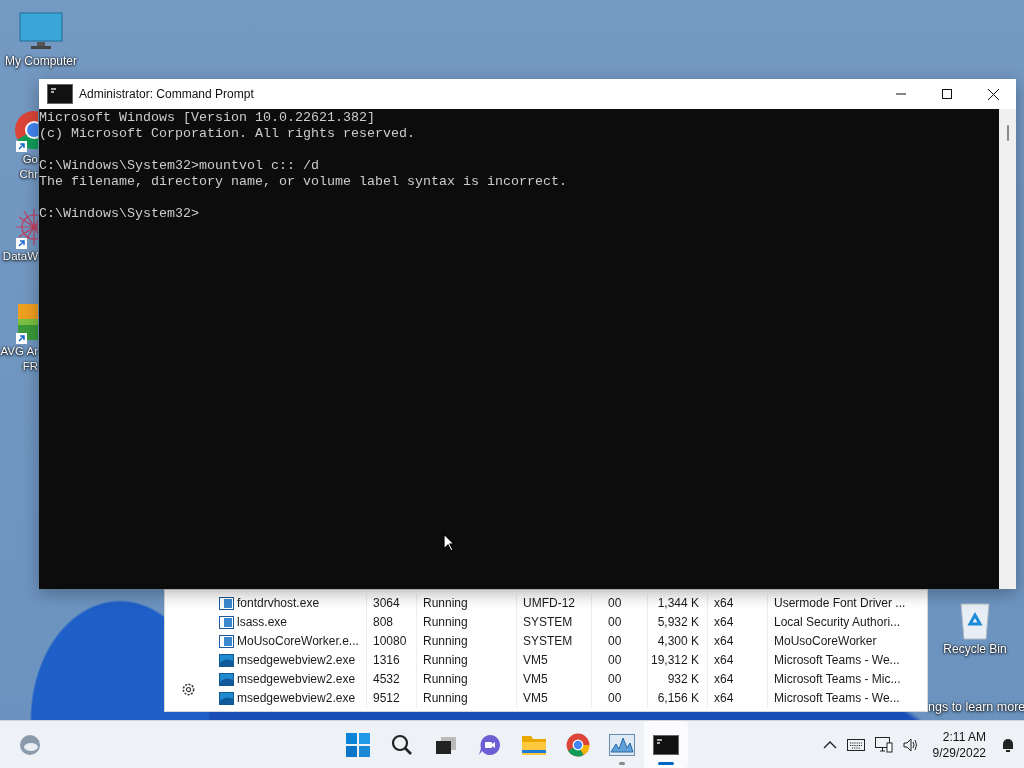  Describe the element at coordinates (167, 94) in the screenshot. I see `window-title: Administrator: Command Prompt` at that location.